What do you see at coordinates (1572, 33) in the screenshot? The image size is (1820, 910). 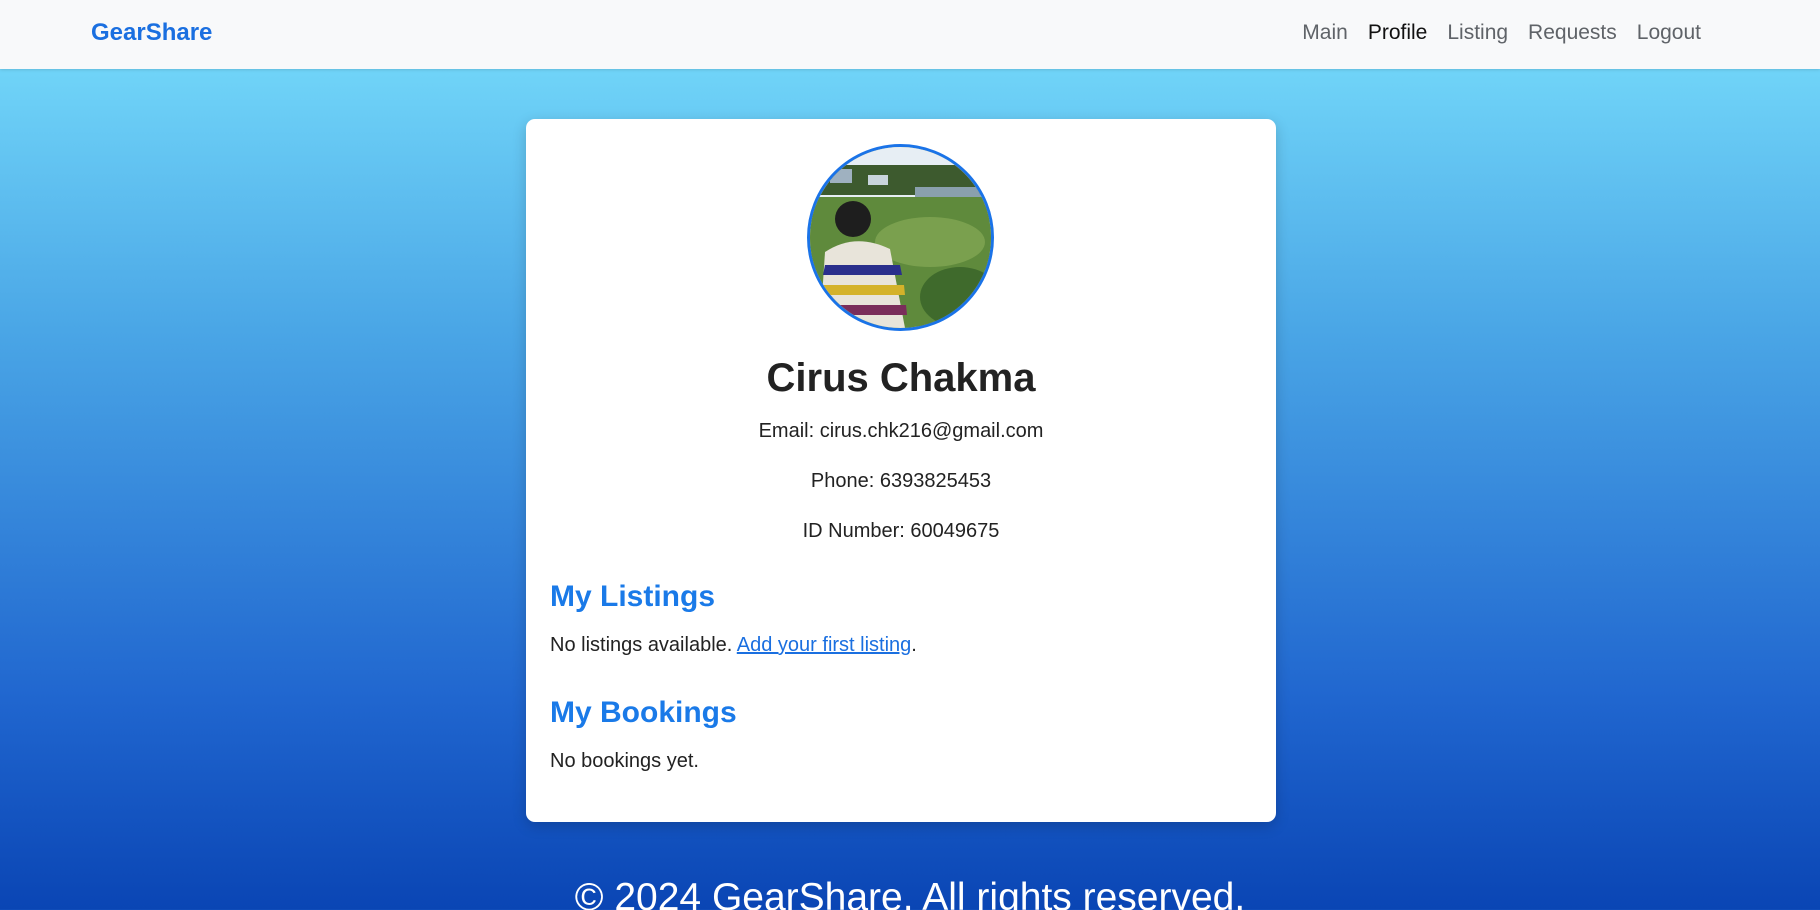 I see `nav-requests: Requests` at bounding box center [1572, 33].